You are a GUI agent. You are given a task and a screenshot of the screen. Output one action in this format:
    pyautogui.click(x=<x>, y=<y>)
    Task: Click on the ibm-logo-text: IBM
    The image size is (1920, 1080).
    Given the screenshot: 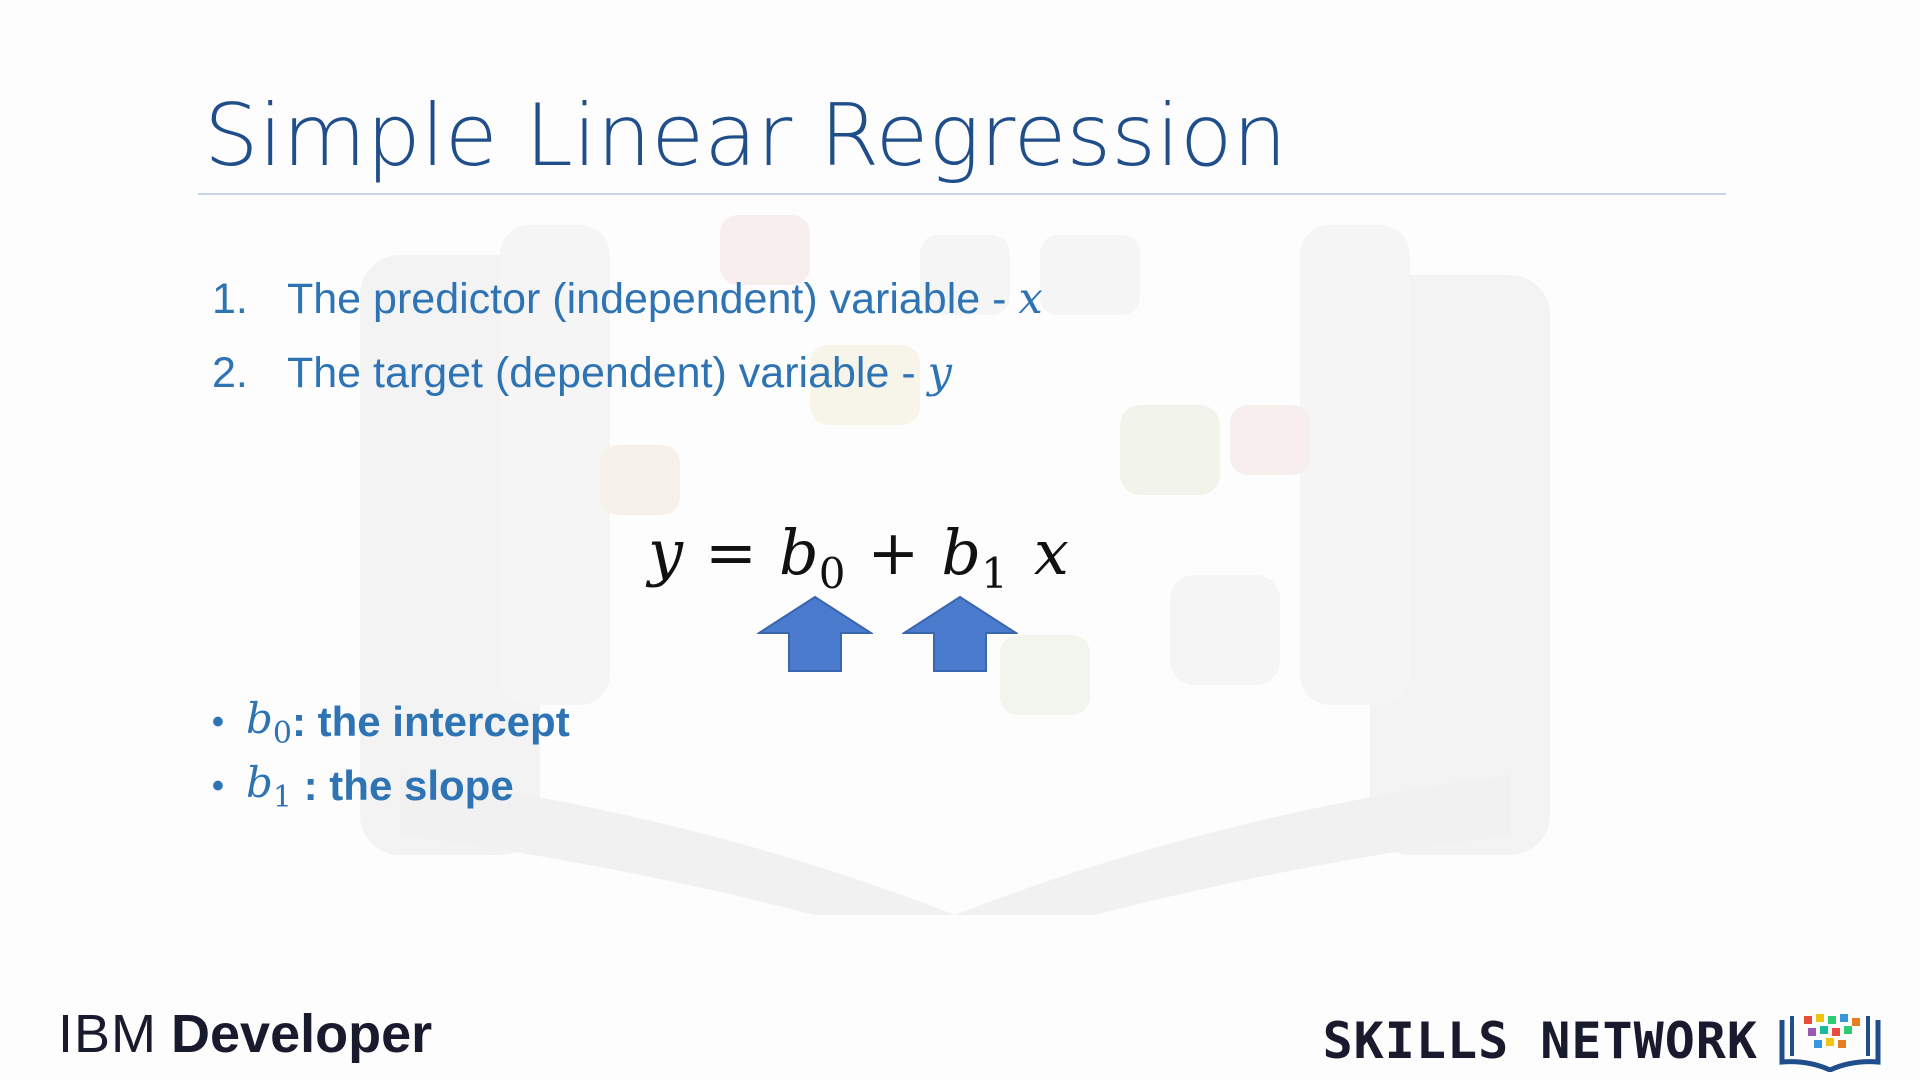 What is the action you would take?
    pyautogui.click(x=108, y=1034)
    